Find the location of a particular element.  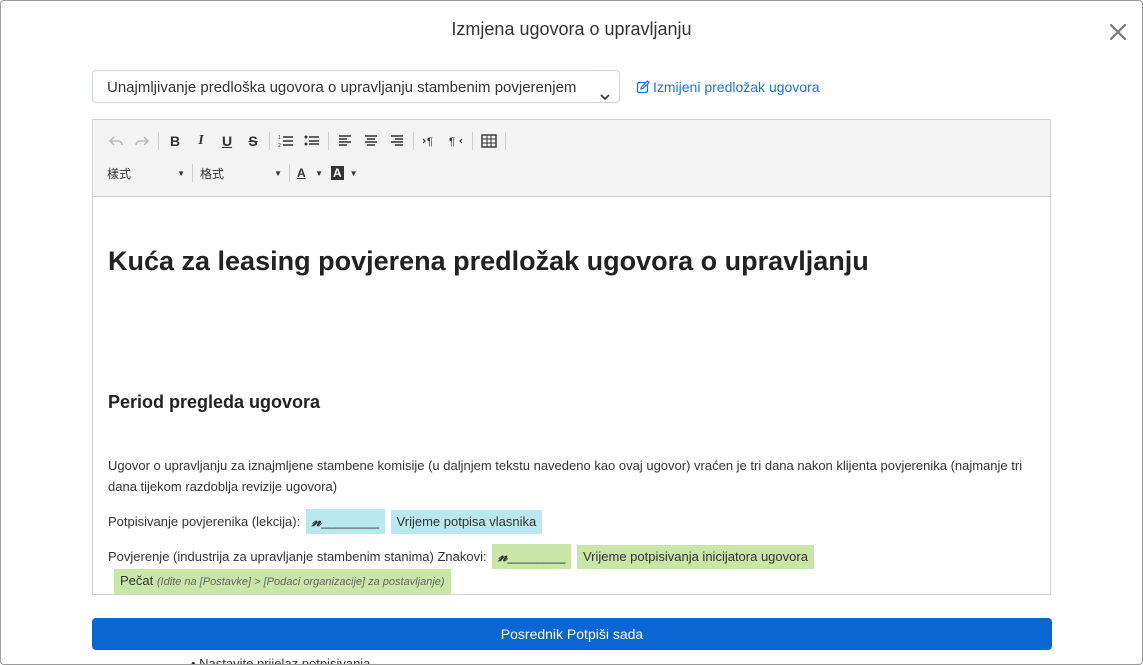

toolbar-row-2: 樣式 ▼ 格式 ▼ A ▼ A ▼ is located at coordinates (232, 173).